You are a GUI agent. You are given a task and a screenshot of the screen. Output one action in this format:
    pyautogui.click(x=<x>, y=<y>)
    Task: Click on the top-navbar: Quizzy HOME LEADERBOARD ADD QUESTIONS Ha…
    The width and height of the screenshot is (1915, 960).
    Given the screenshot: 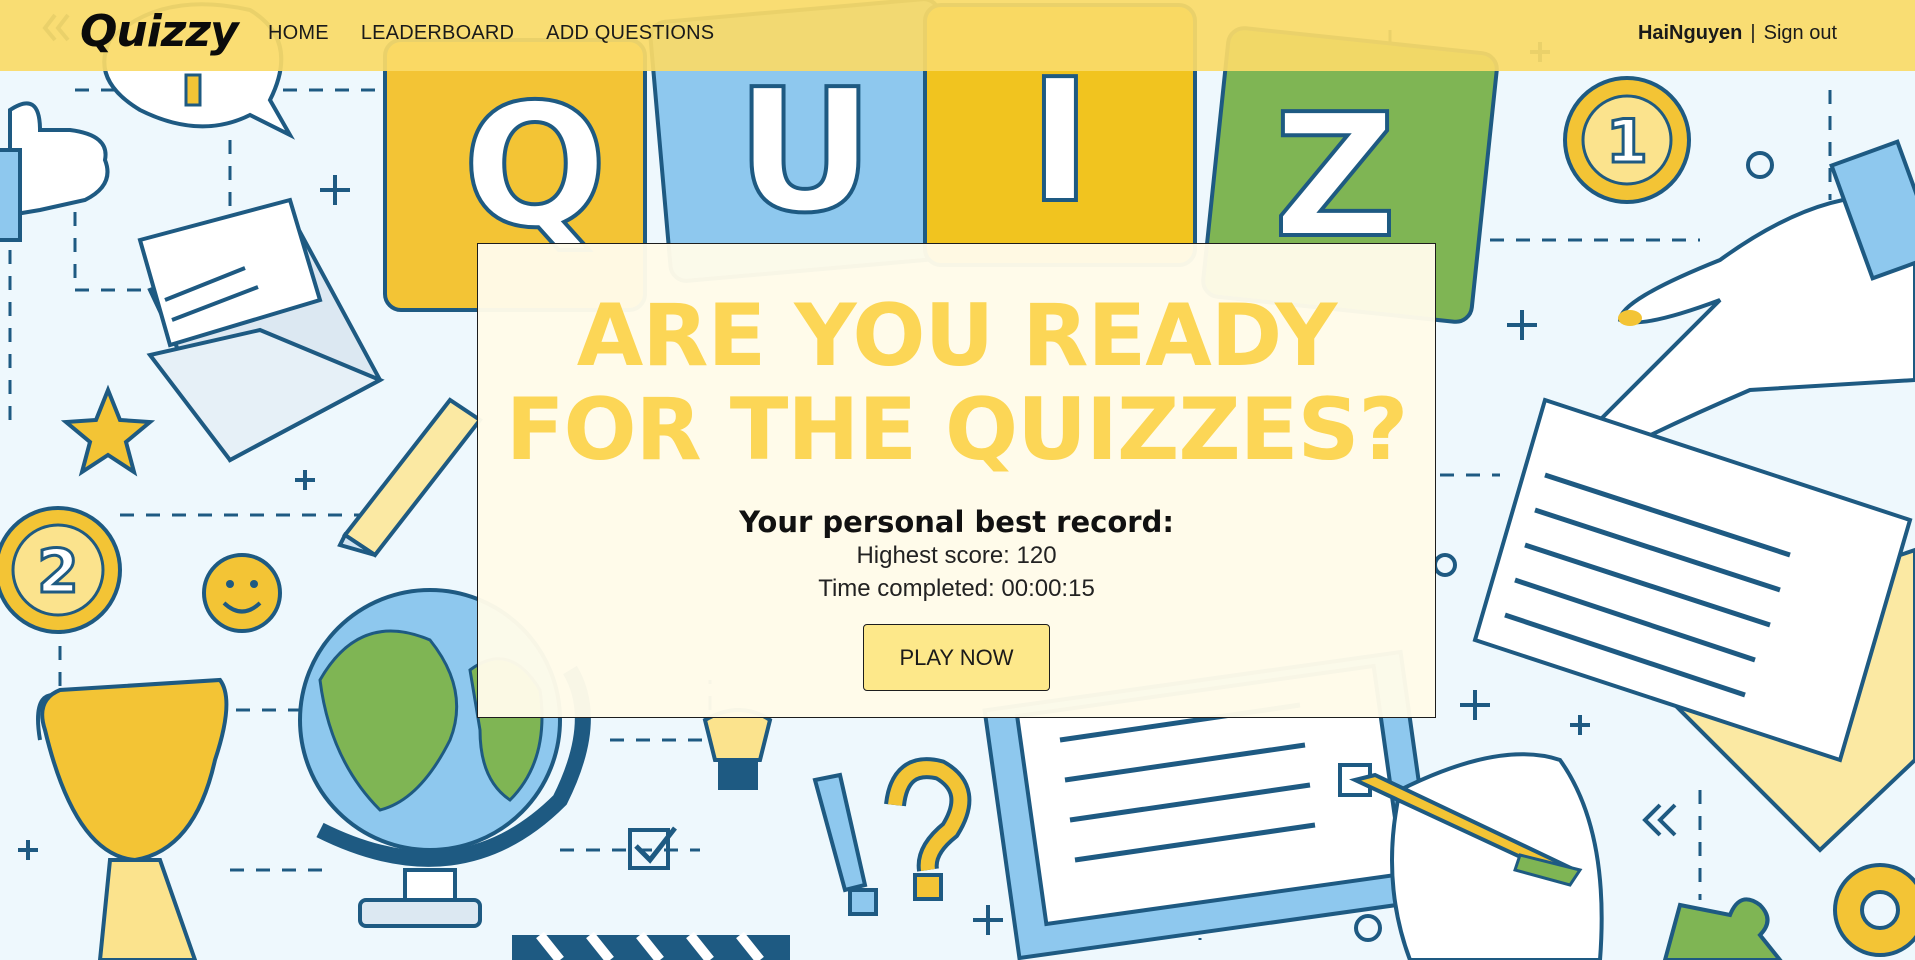 What is the action you would take?
    pyautogui.click(x=957, y=35)
    